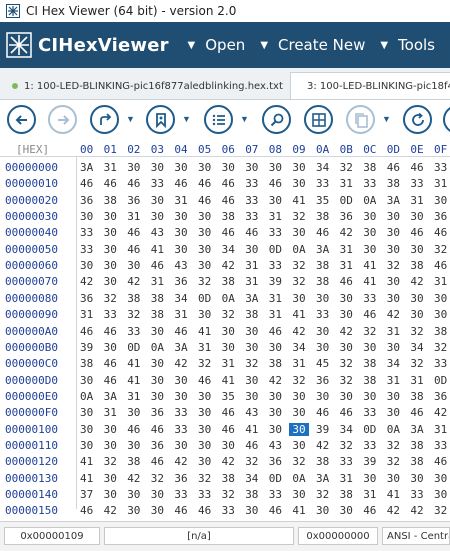 This screenshot has width=450, height=551. Describe the element at coordinates (299, 429) in the screenshot. I see `selected-byte-cell: 30` at that location.